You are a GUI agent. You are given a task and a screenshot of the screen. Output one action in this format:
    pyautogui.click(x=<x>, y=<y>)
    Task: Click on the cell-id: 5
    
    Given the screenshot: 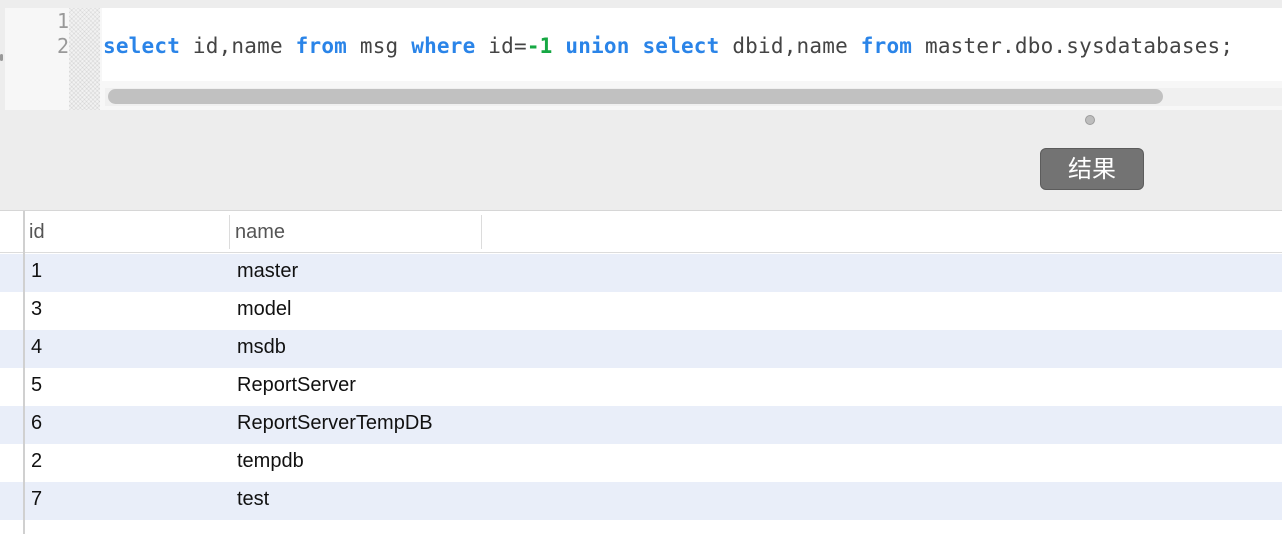 What is the action you would take?
    pyautogui.click(x=36, y=385)
    